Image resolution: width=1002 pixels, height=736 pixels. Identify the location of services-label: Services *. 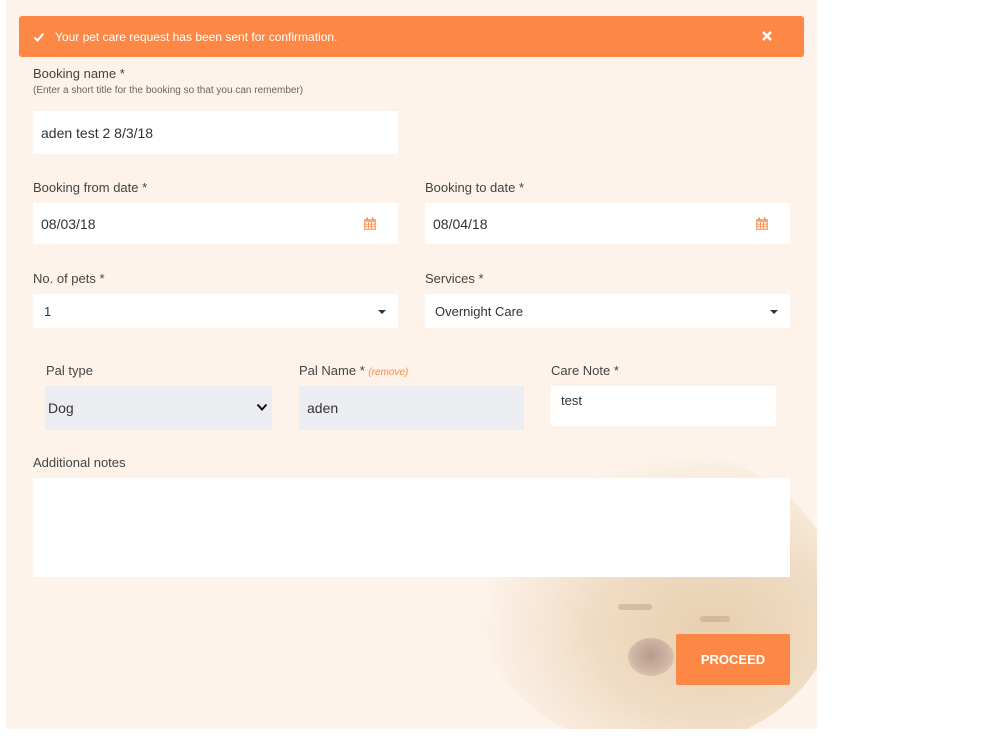
(454, 278).